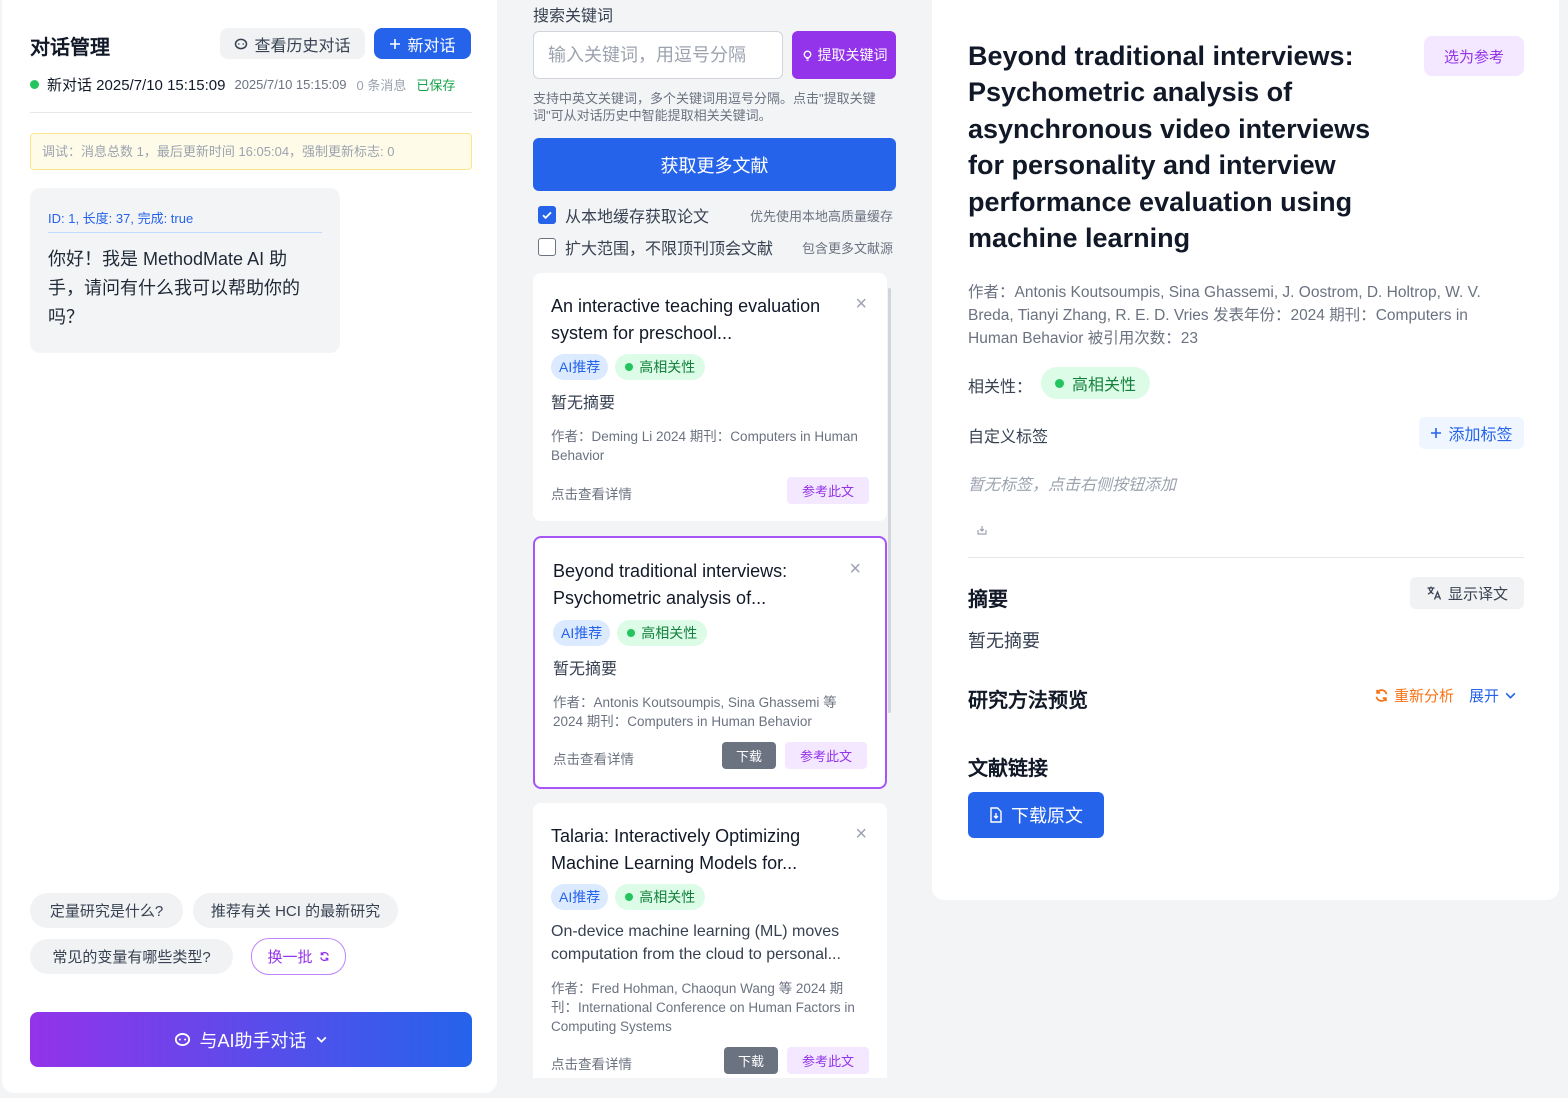 This screenshot has height=1098, width=1568. Describe the element at coordinates (136, 85) in the screenshot. I see `session-name: 新对话 2025/7/10 15:15:09` at that location.